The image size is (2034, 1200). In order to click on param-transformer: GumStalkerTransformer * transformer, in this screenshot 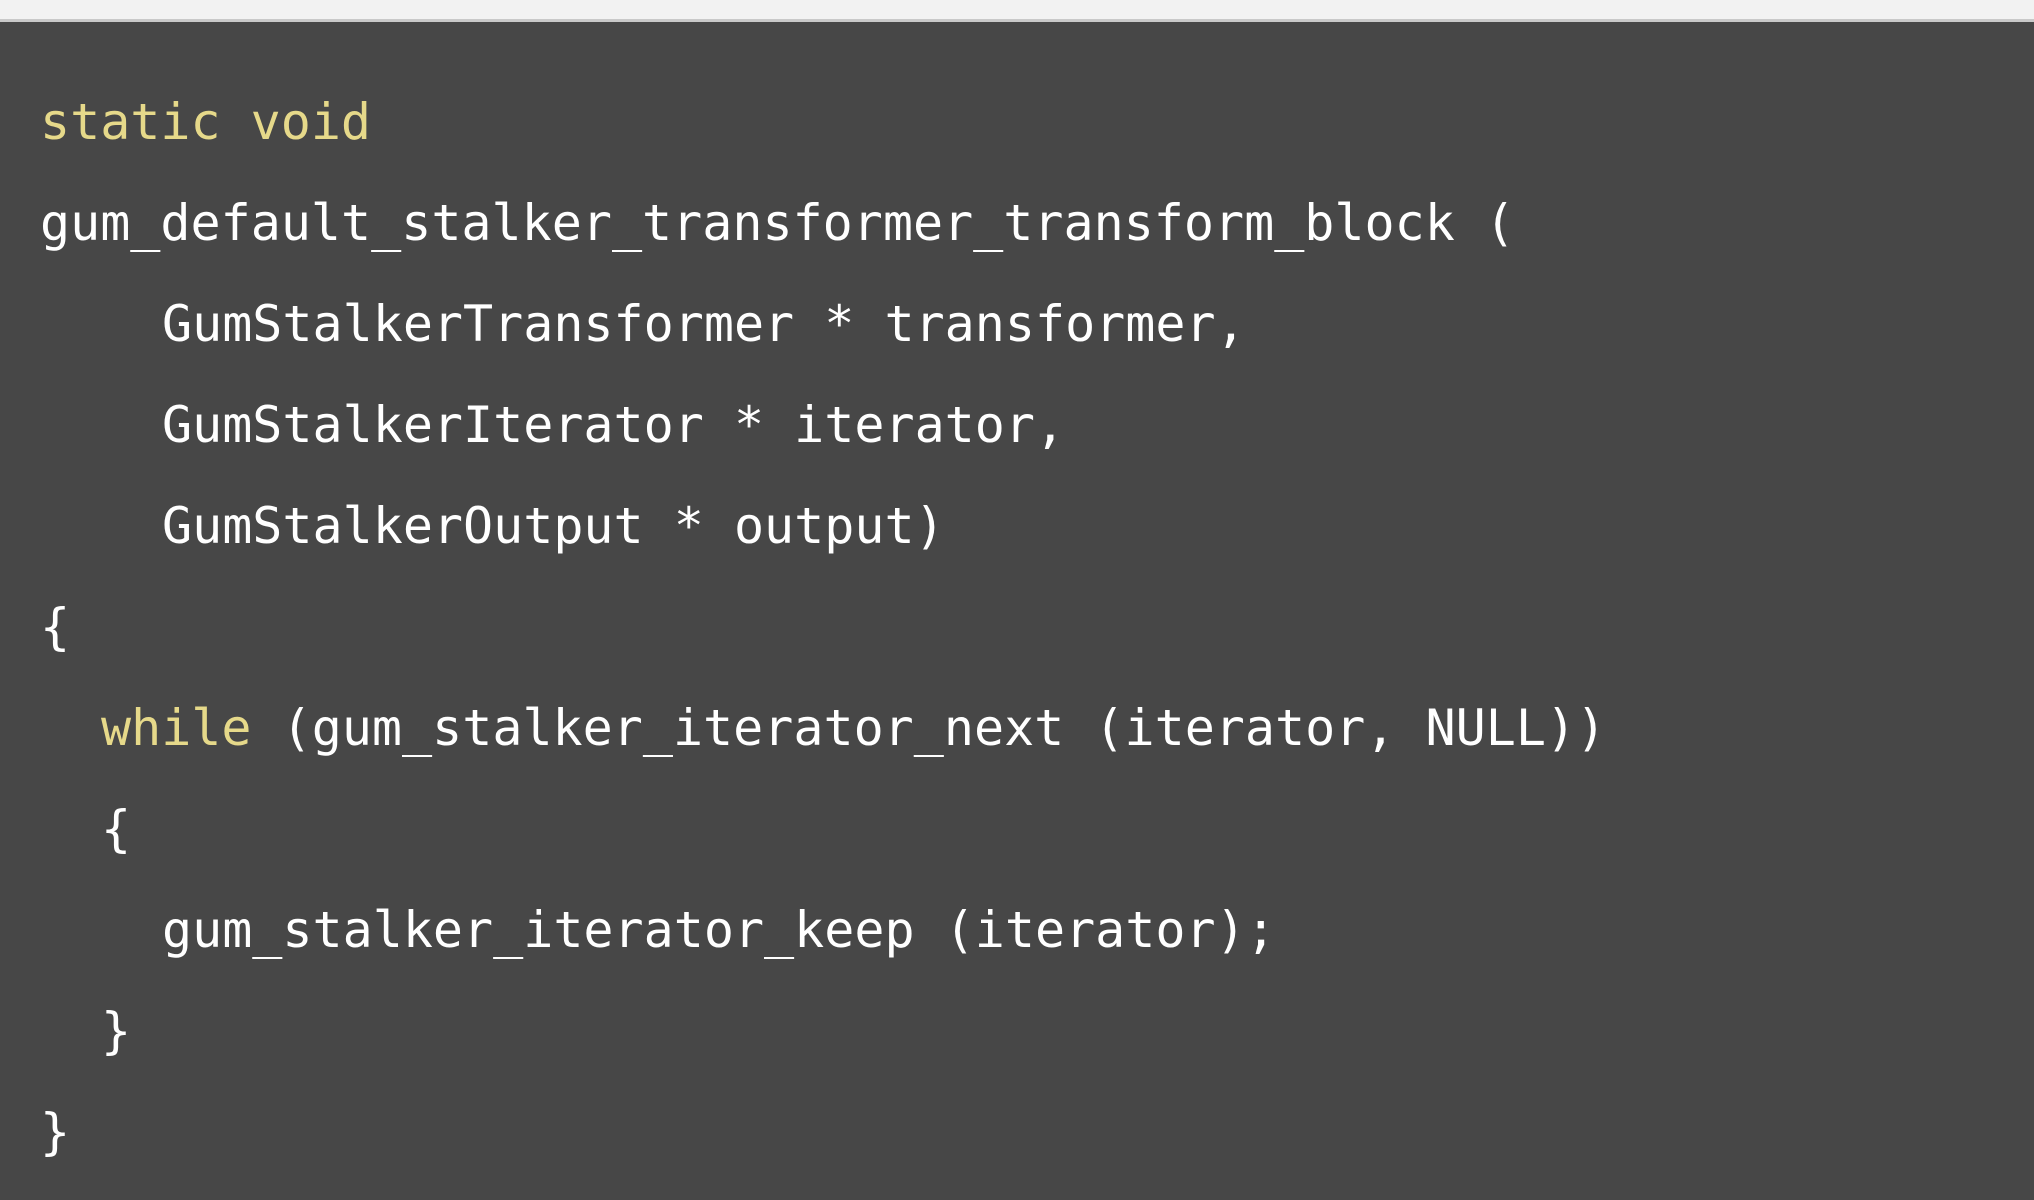, I will do `click(704, 324)`.